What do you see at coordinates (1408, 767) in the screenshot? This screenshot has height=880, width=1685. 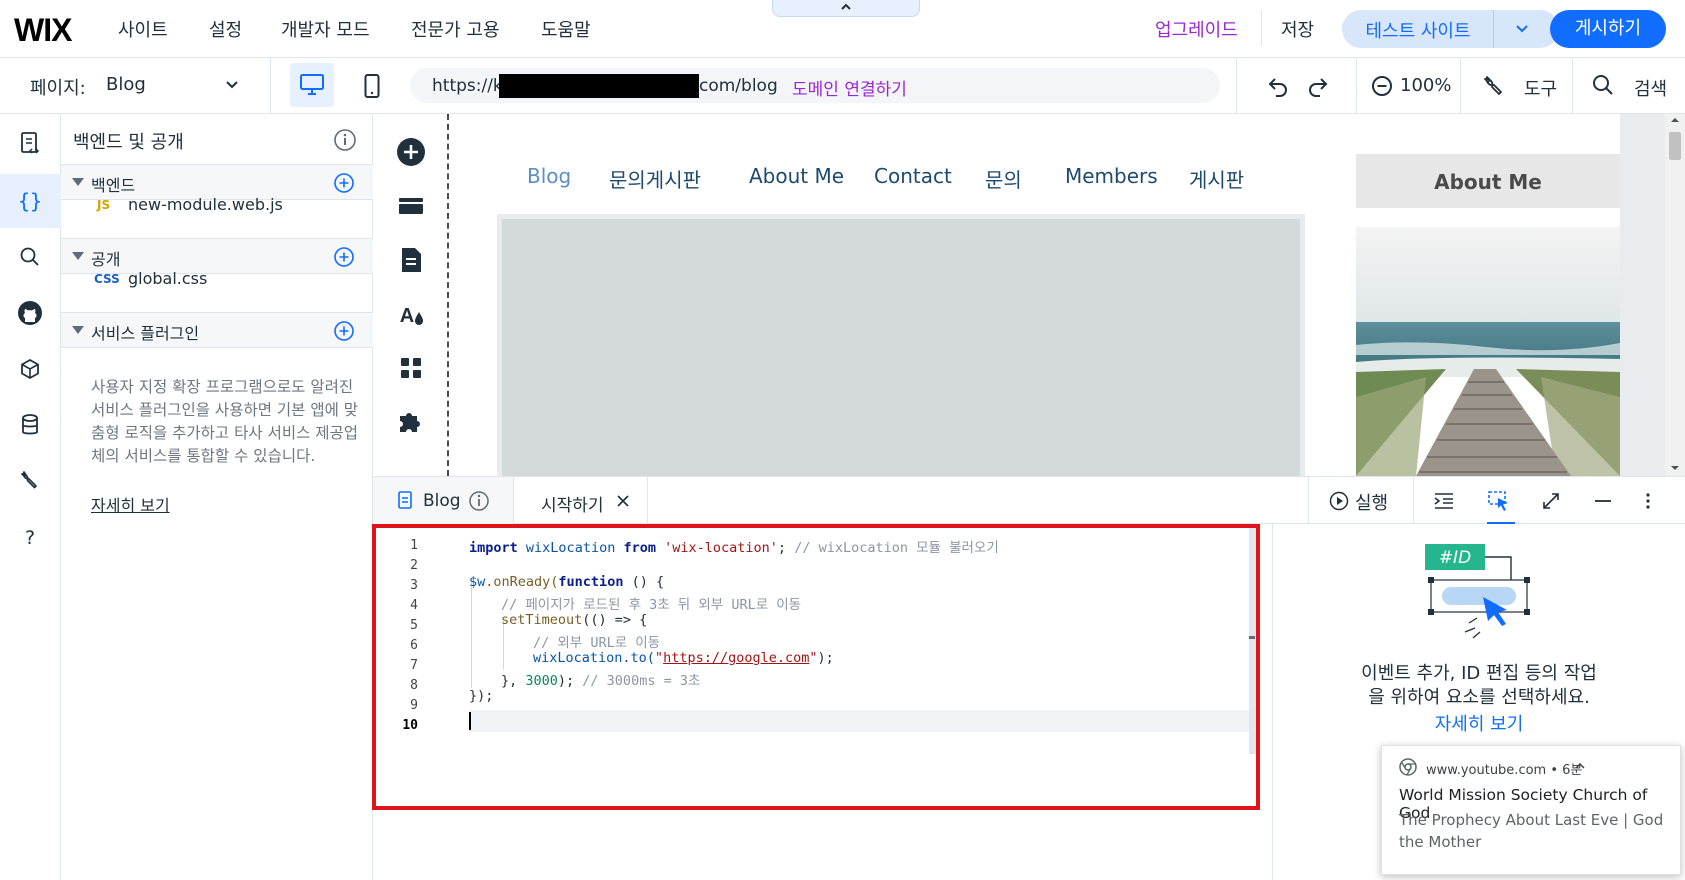 I see `chrome-icon` at bounding box center [1408, 767].